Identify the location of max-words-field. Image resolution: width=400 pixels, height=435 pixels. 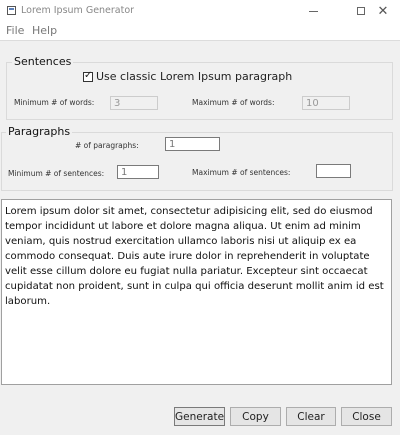
(326, 103).